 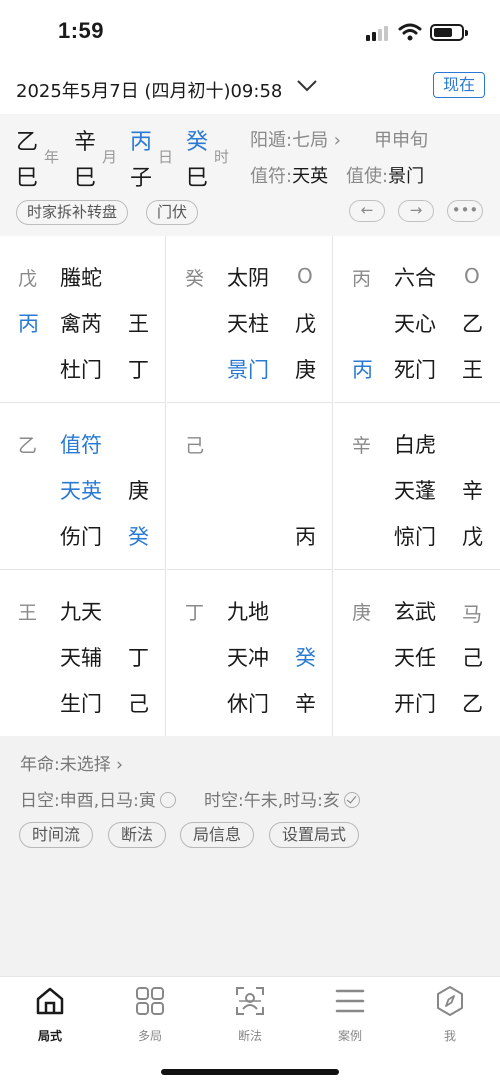 What do you see at coordinates (472, 537) in the screenshot?
I see `door-stem: 戊` at bounding box center [472, 537].